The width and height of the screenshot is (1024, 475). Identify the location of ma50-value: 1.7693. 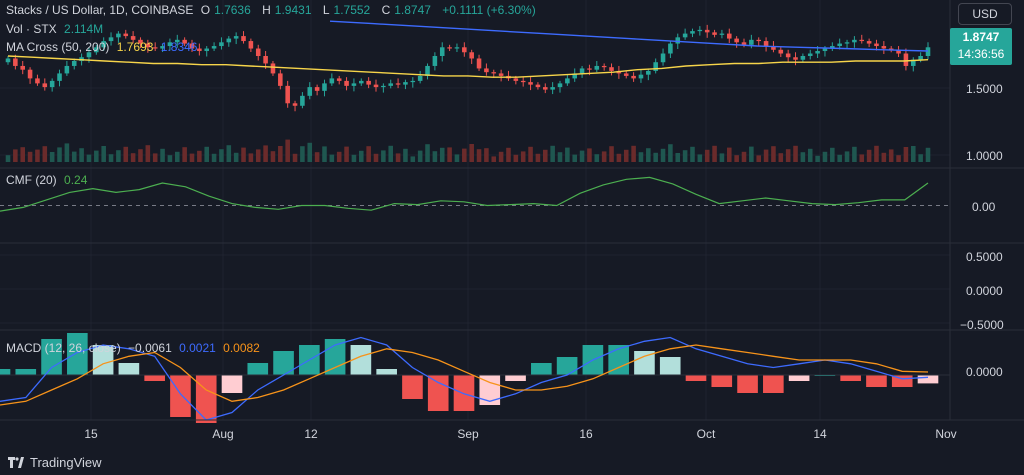
(135, 47).